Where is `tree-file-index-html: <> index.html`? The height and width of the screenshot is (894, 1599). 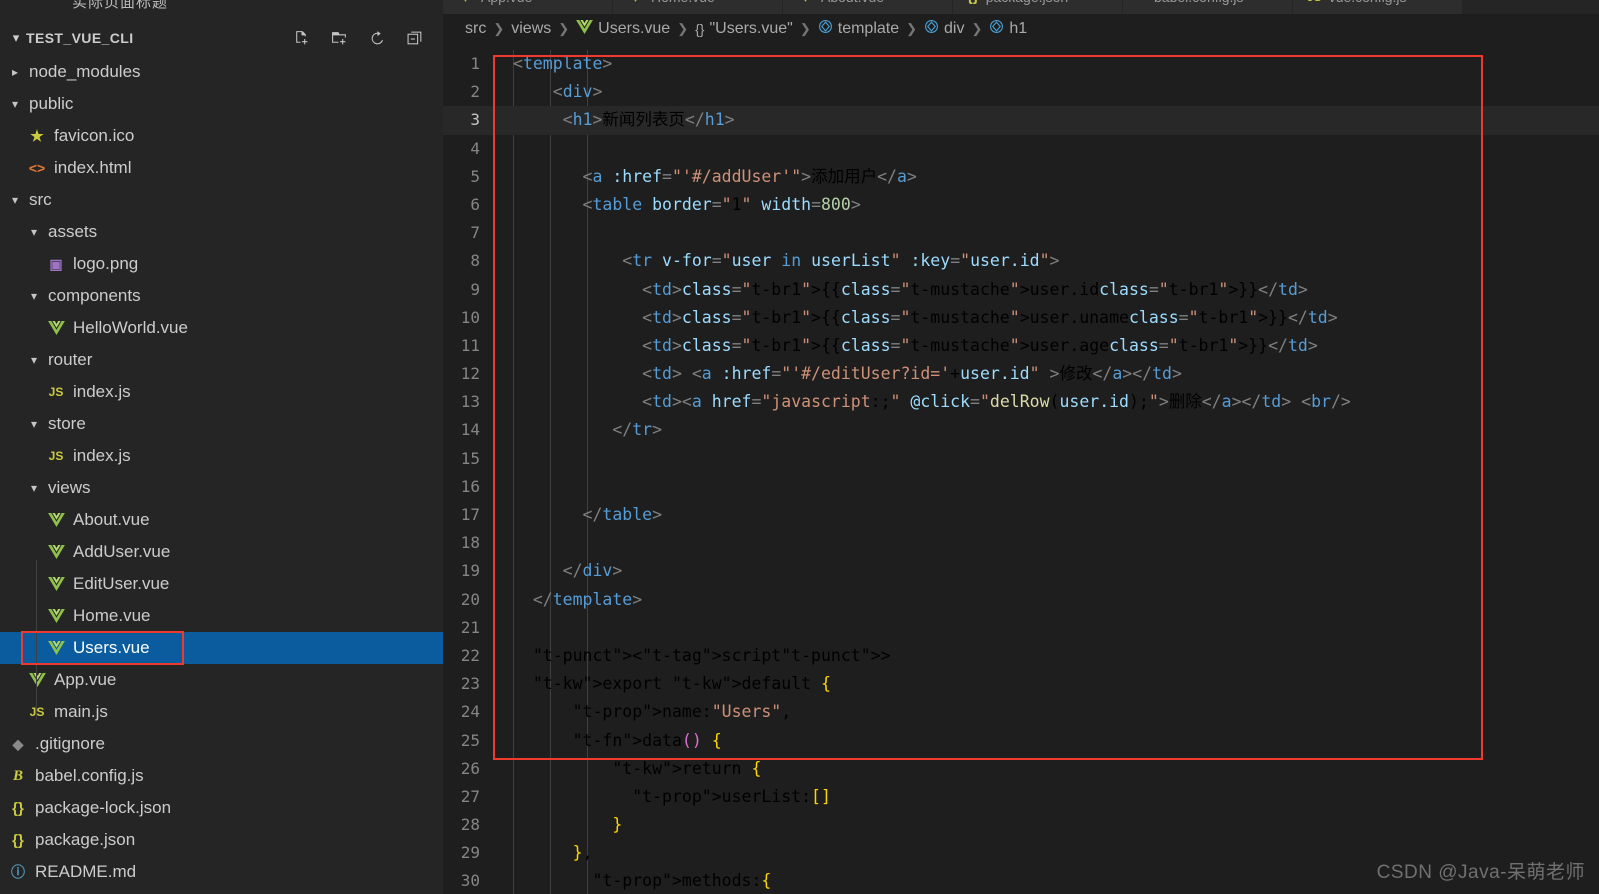 tree-file-index-html: <> index.html is located at coordinates (221, 168).